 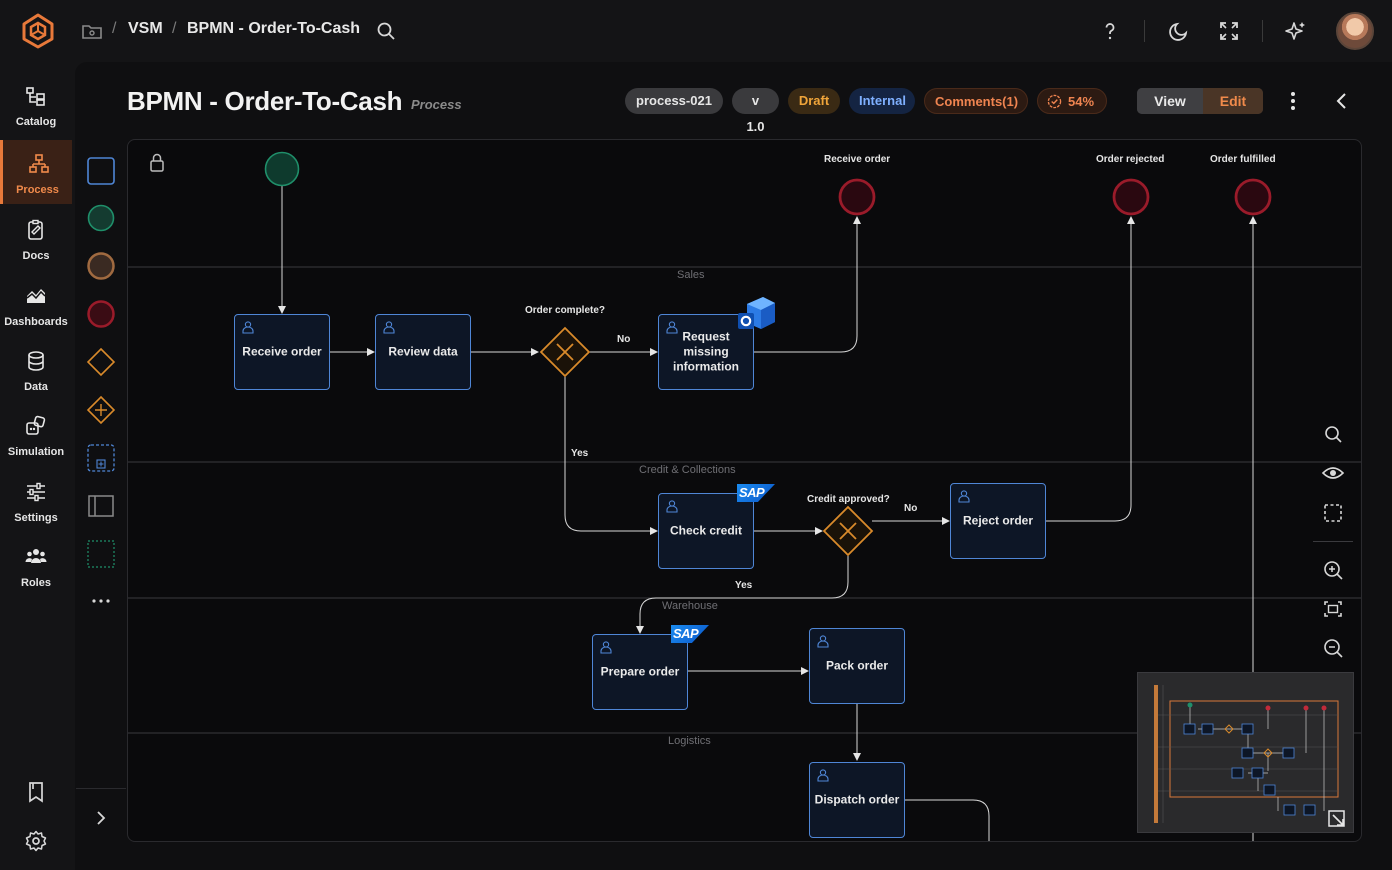 I want to click on eye-icon, so click(x=1333, y=473).